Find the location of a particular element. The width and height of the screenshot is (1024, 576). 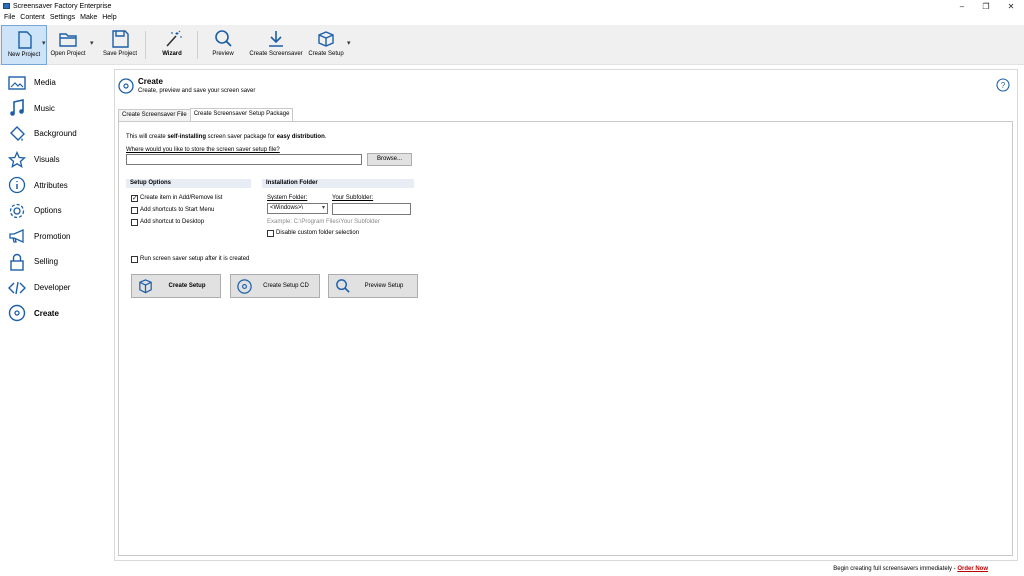

paint-bucket-icon is located at coordinates (17, 134).